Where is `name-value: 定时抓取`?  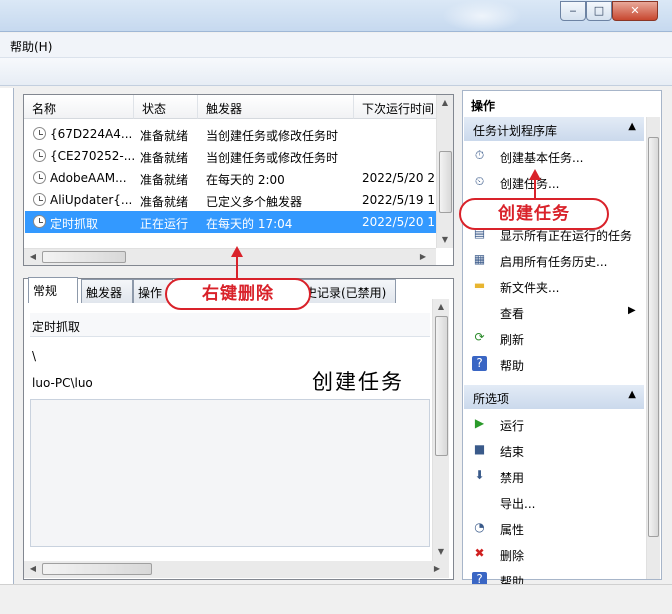 name-value: 定时抓取 is located at coordinates (56, 327).